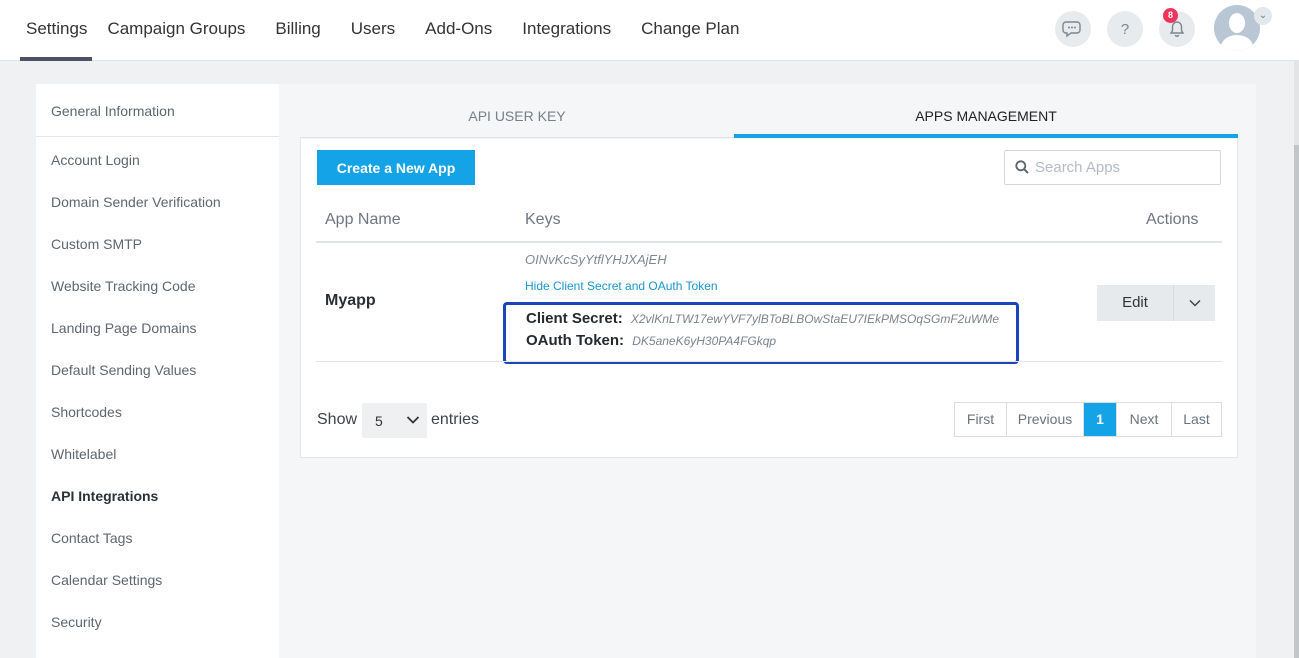  I want to click on nav-integrations: Integrations, so click(566, 30).